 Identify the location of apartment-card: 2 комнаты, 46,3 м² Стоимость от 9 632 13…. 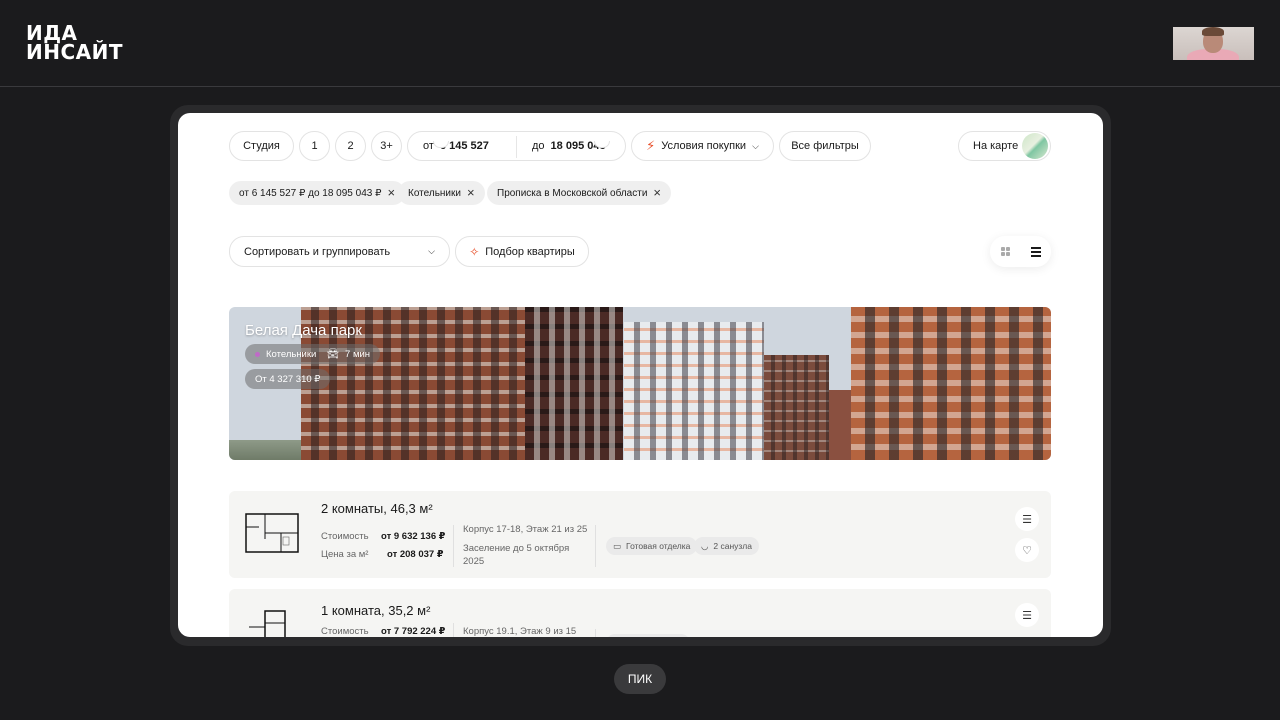
(640, 534).